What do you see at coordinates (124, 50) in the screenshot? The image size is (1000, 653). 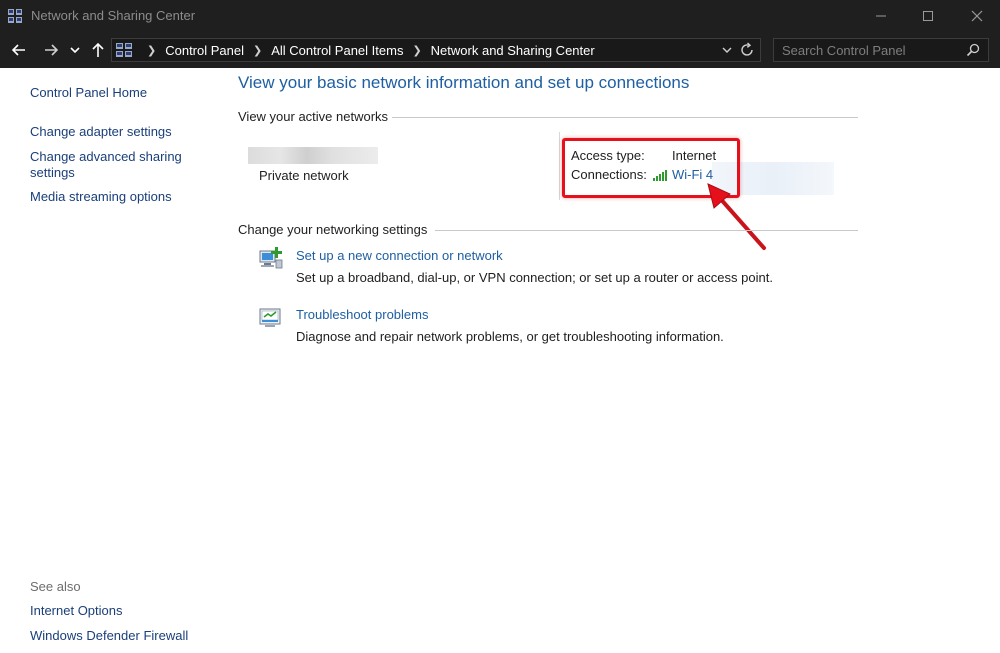 I see `control-panel-icon` at bounding box center [124, 50].